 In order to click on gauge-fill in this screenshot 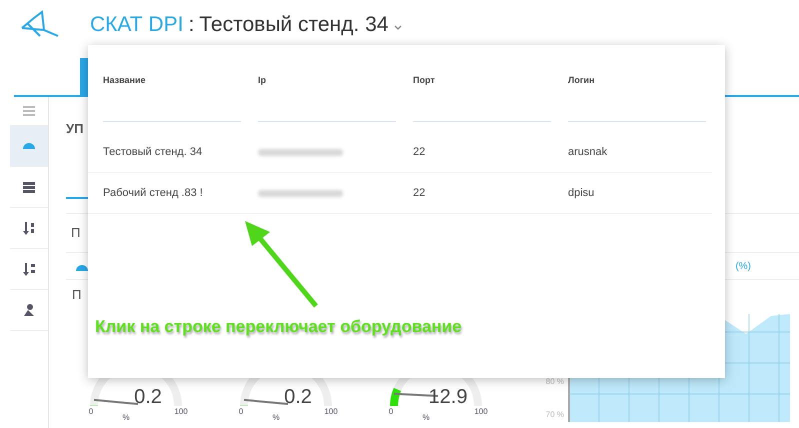, I will do `click(396, 397)`.